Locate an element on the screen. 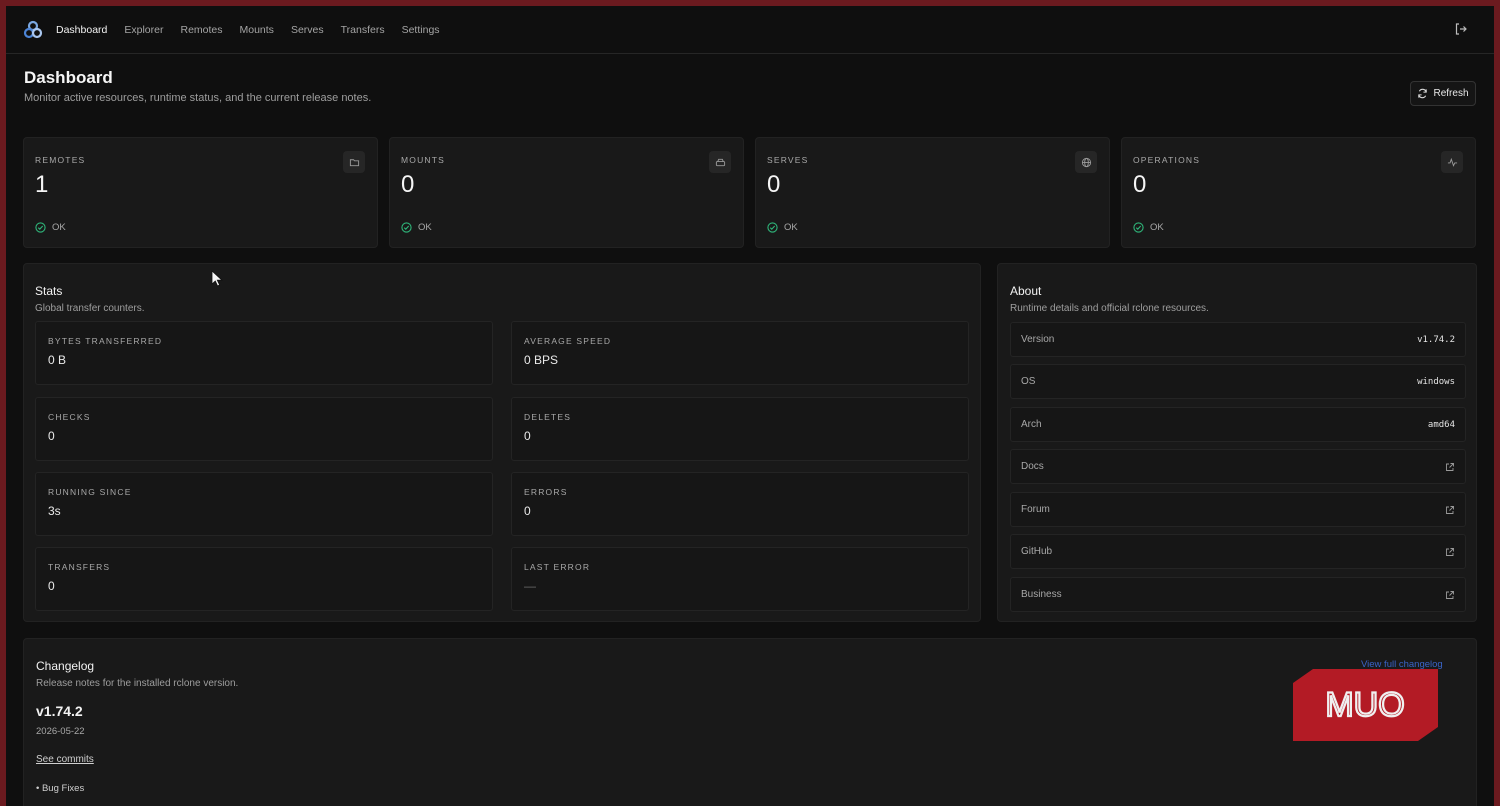  about-row-version: Version v1.74.2 is located at coordinates (1238, 339).